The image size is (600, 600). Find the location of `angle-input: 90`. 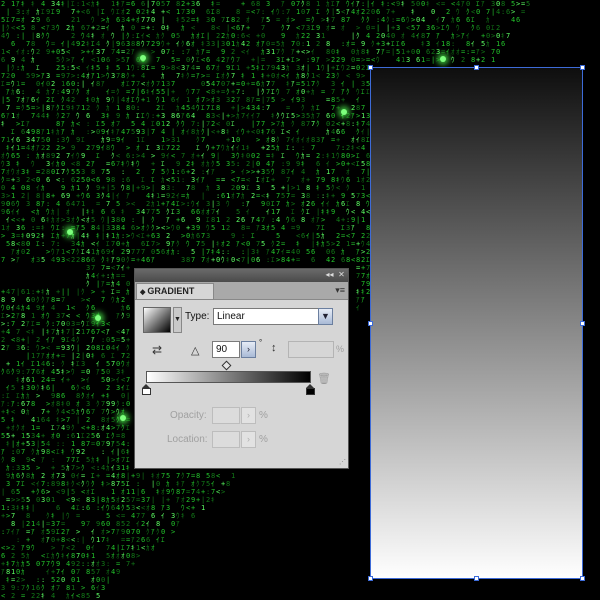

angle-input: 90 is located at coordinates (226, 349).